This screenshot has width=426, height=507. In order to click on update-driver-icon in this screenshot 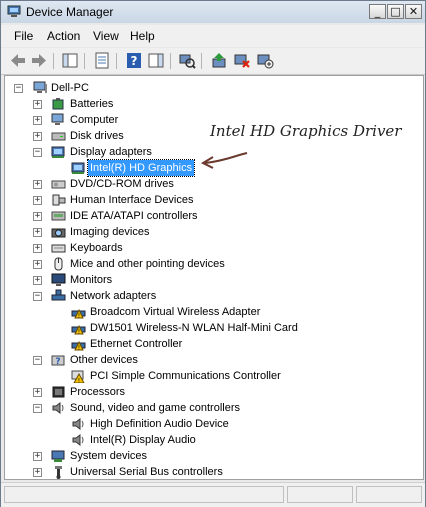, I will do `click(219, 60)`.